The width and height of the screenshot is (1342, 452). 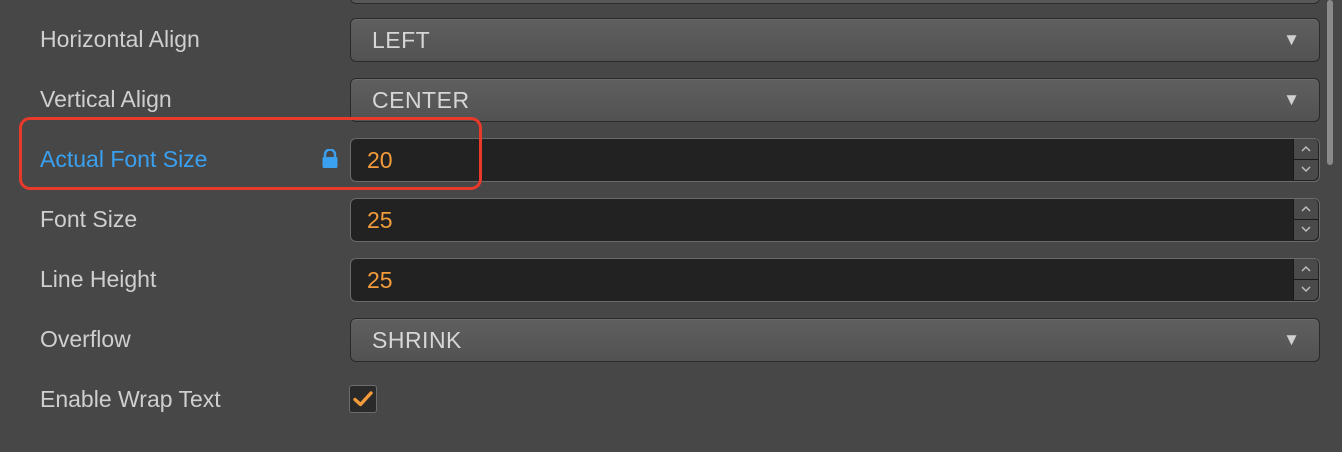 I want to click on checkmark-icon, so click(x=363, y=399).